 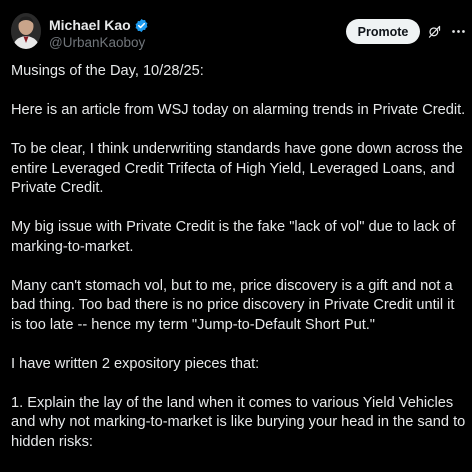 What do you see at coordinates (135, 363) in the screenshot?
I see `post-paragraph: I have written 2 expository pieces that:` at bounding box center [135, 363].